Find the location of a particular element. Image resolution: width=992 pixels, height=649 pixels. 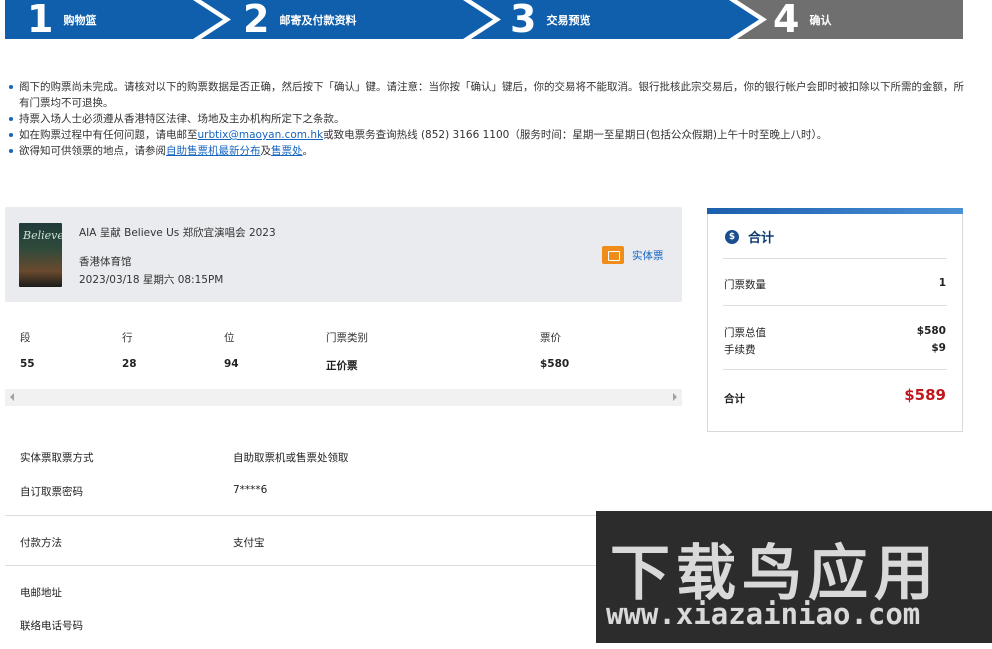

support-email-link: urbtix@maoyan.com.hk is located at coordinates (261, 135).